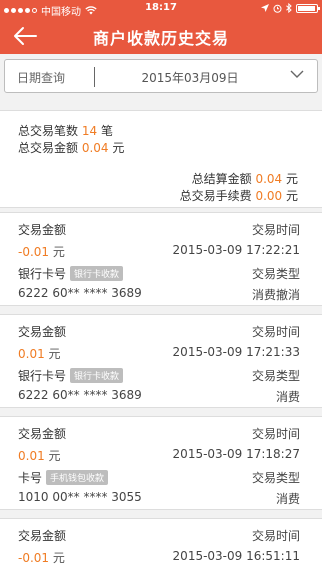  What do you see at coordinates (48, 148) in the screenshot?
I see `total-amount-label: 总交易金额` at bounding box center [48, 148].